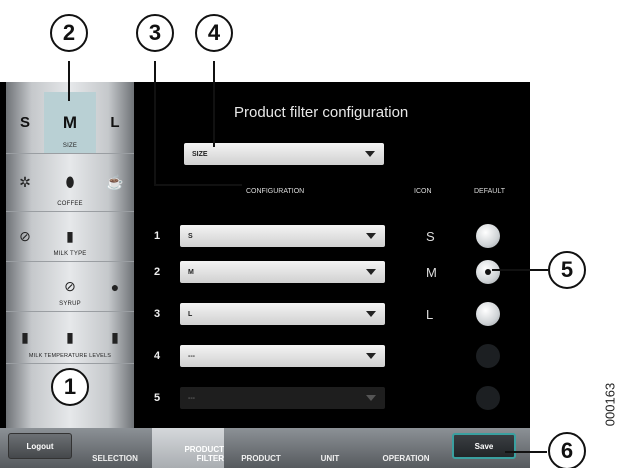 This screenshot has height=468, width=626. Describe the element at coordinates (115, 448) in the screenshot. I see `tab-selection: SELECTION` at that location.